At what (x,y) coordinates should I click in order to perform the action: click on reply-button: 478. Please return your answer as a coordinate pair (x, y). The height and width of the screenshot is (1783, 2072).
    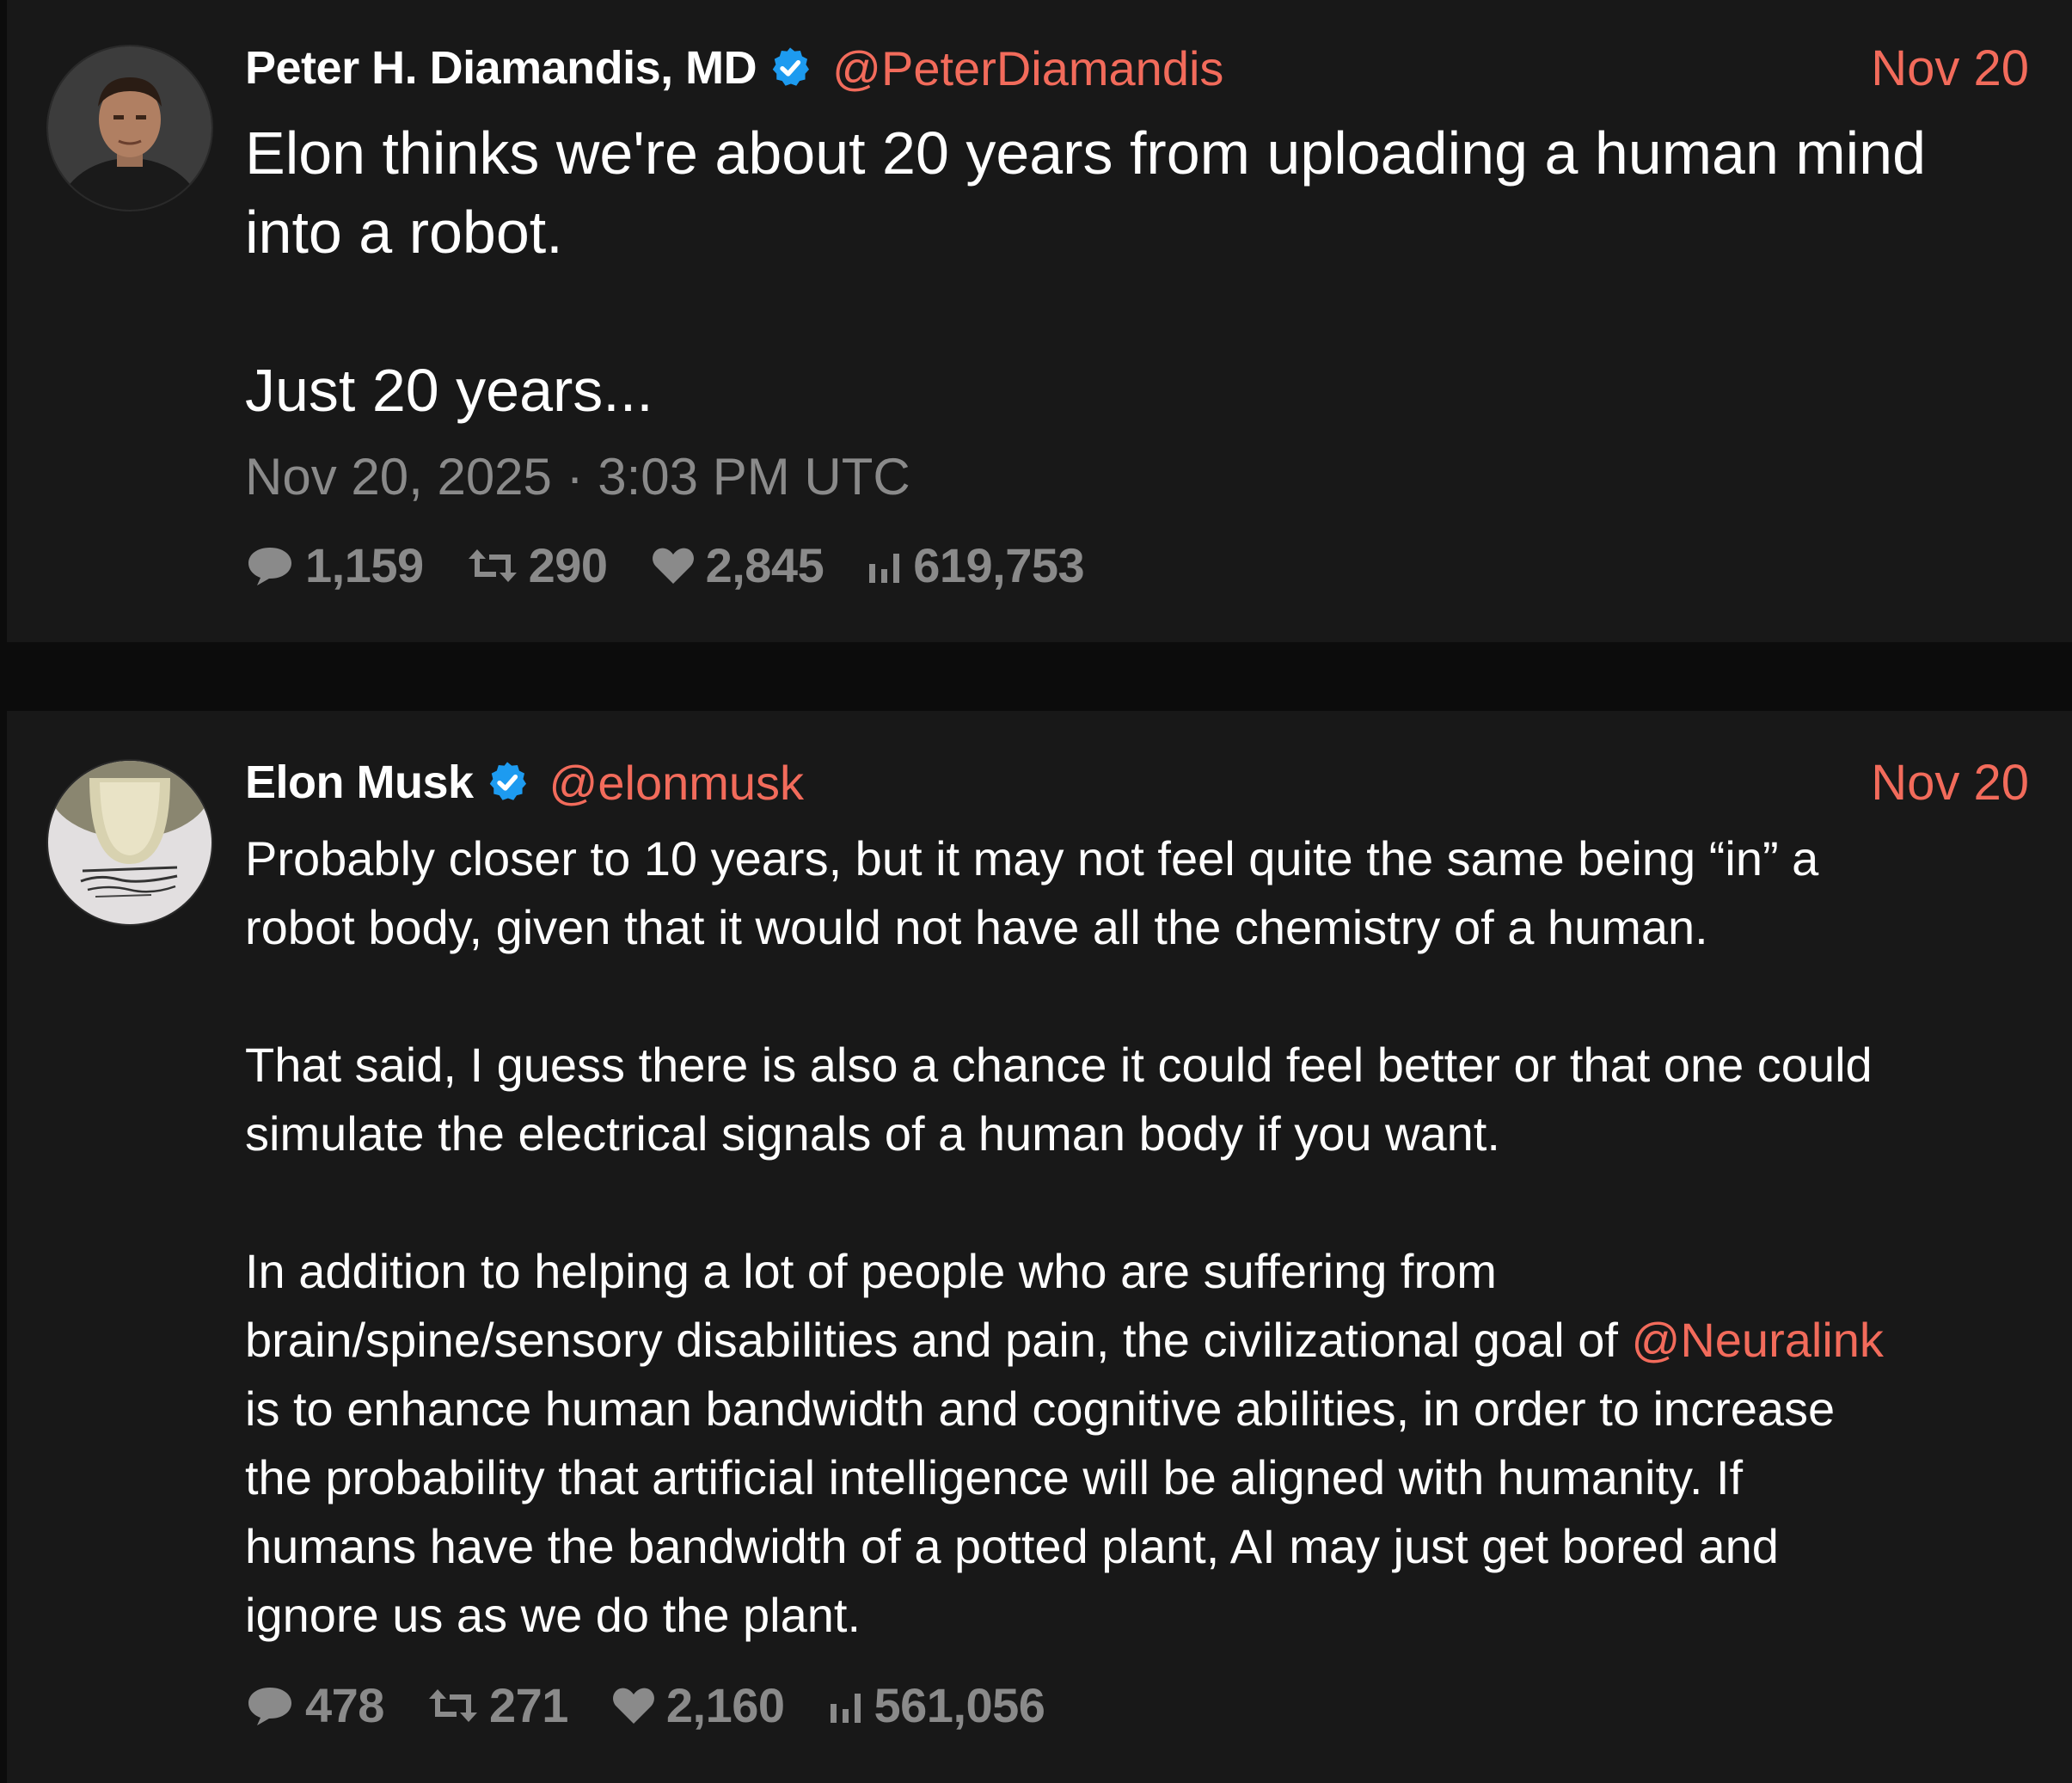
    Looking at the image, I should click on (315, 1705).